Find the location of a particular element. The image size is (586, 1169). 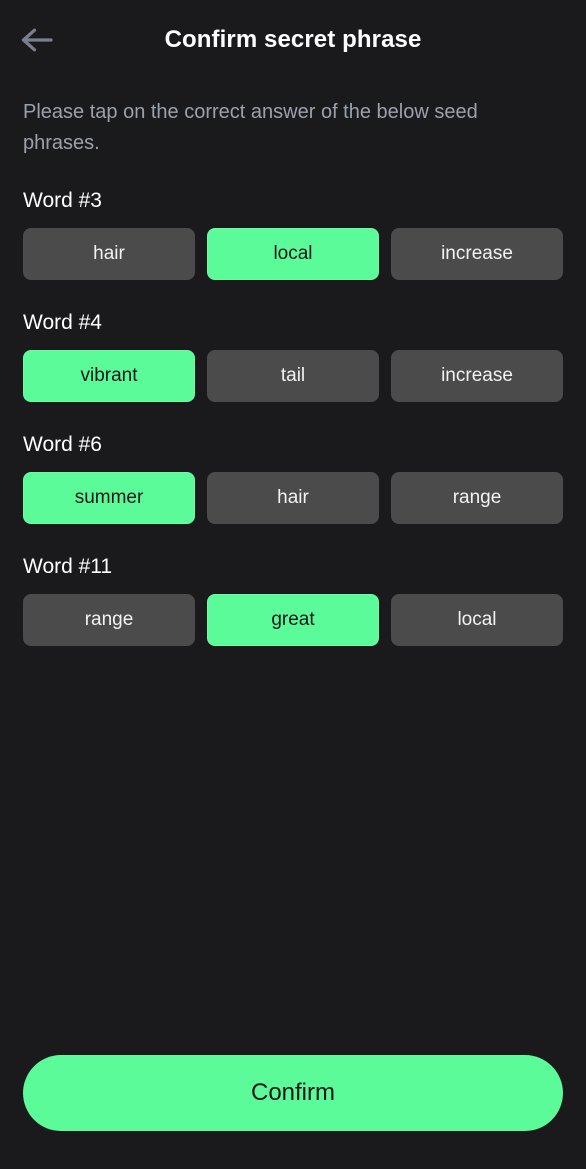

word-options-row: vibrant tail increase is located at coordinates (293, 376).